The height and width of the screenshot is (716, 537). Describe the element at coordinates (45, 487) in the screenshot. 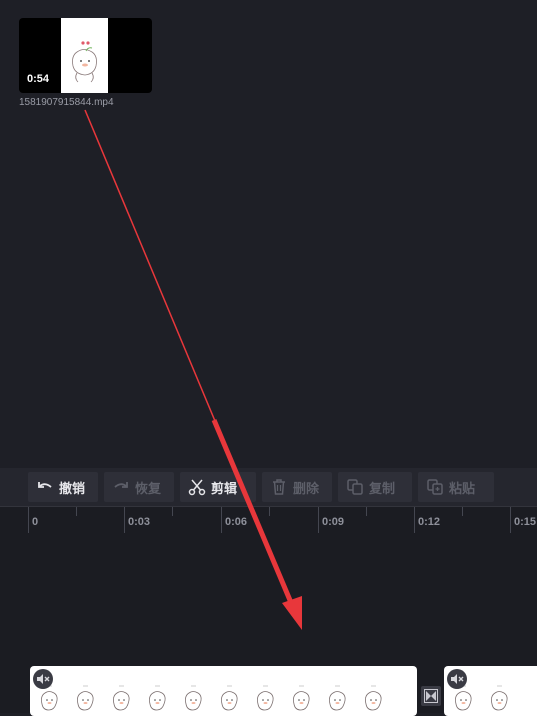

I see `undo-icon` at that location.